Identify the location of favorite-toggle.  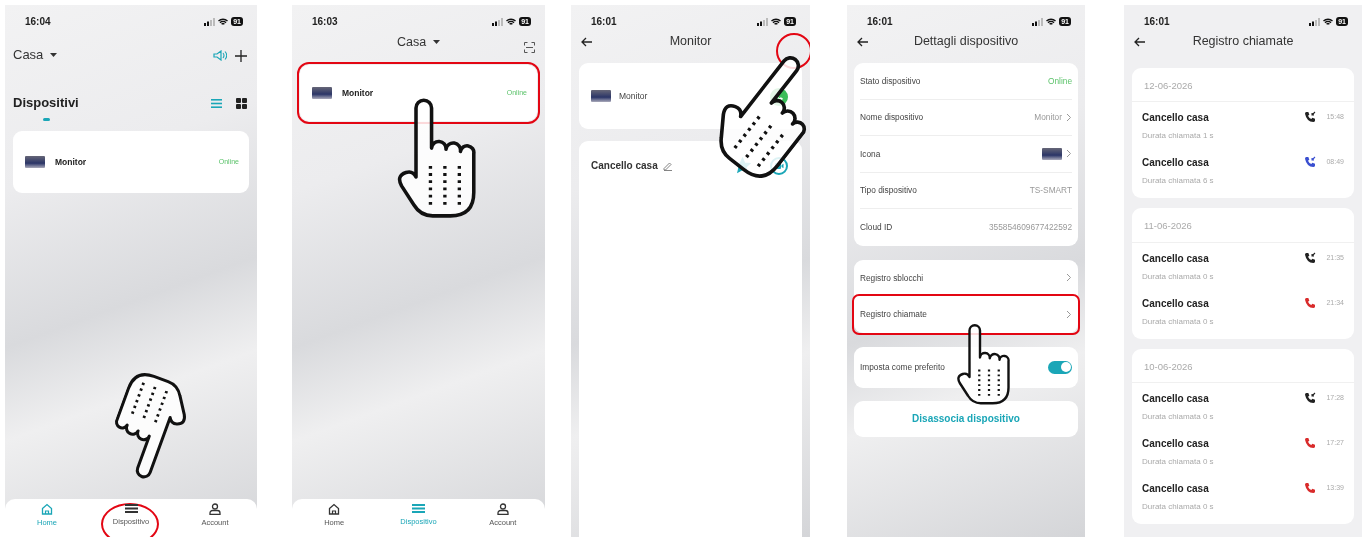
(1060, 367).